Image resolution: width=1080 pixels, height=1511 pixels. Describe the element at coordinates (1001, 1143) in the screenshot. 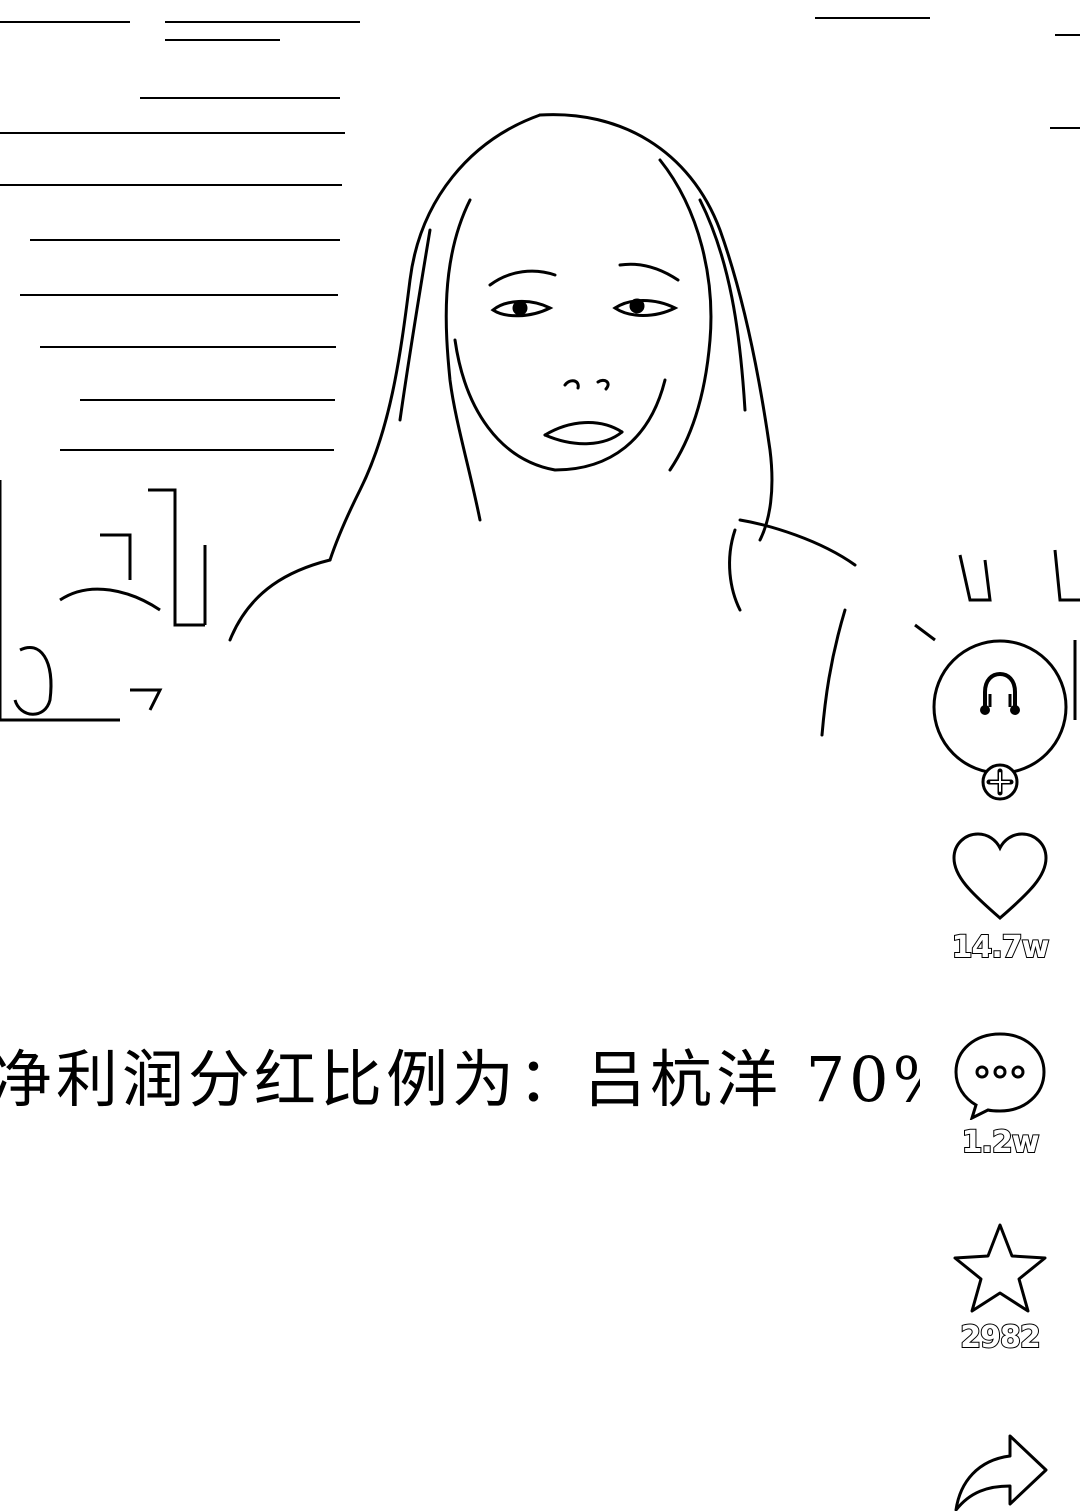

I see `comment-count: 1.2w` at that location.